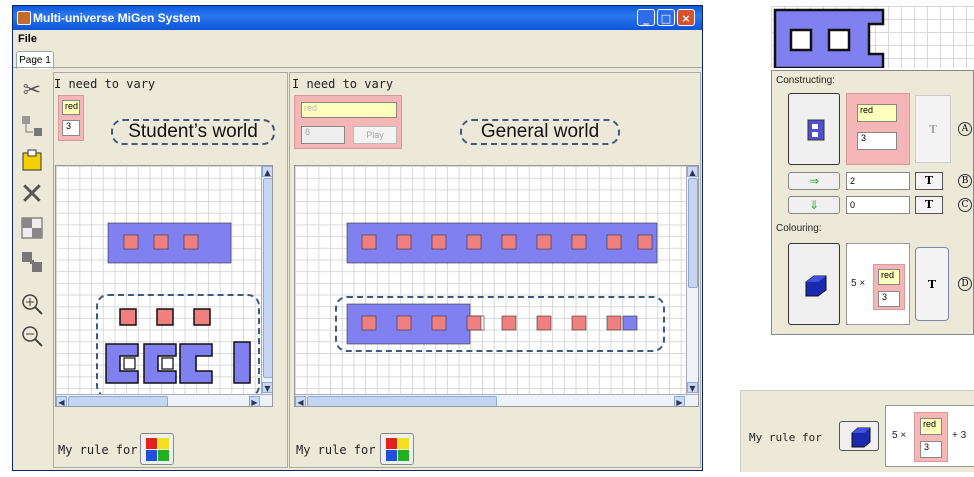 This screenshot has width=974, height=477. I want to click on student-world-callout: Student’s world, so click(193, 132).